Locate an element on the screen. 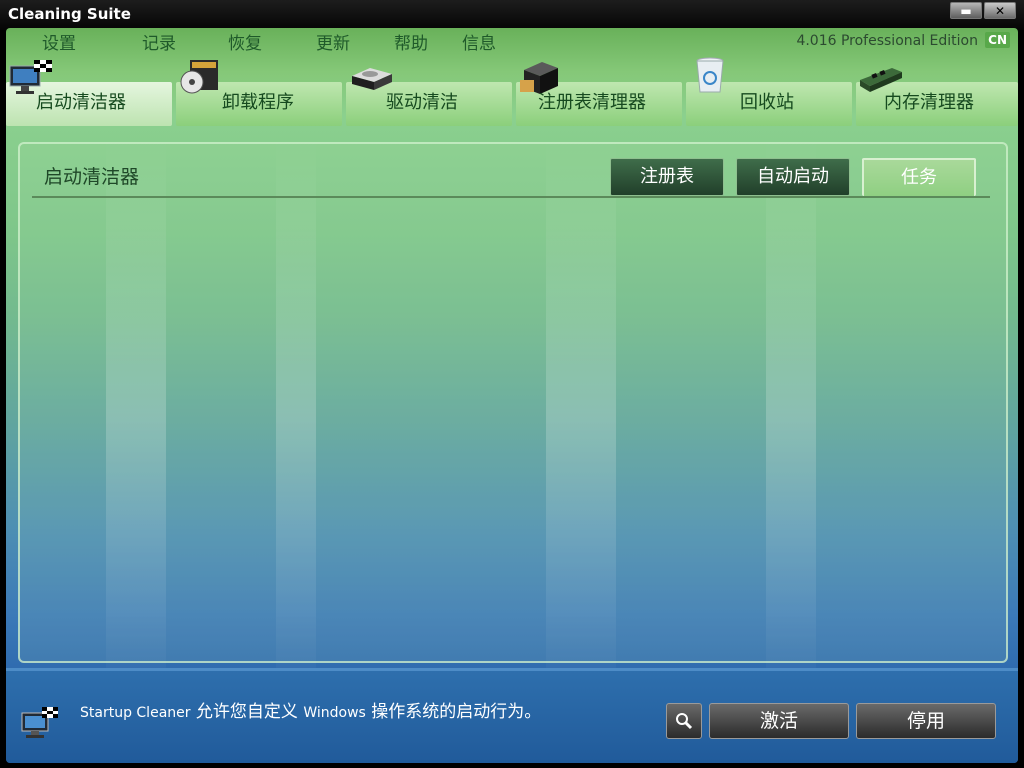 Image resolution: width=1024 pixels, height=768 pixels. minimize-button: ▬ is located at coordinates (966, 10).